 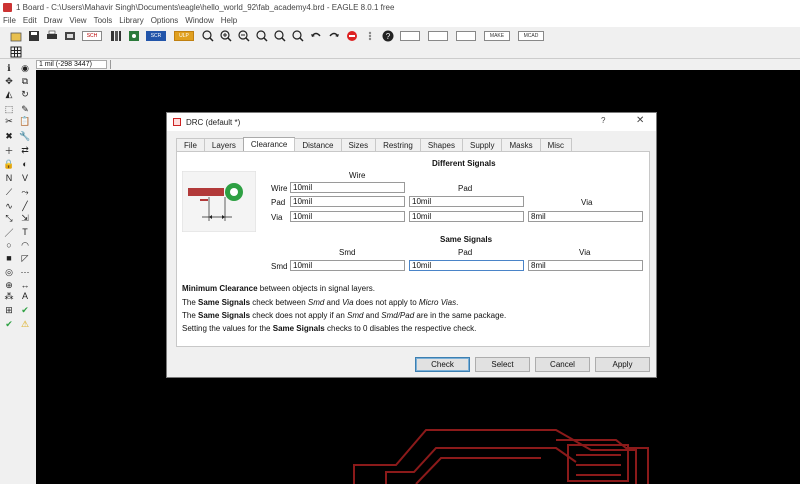 I want to click on zoom-out-icon, so click(x=244, y=36).